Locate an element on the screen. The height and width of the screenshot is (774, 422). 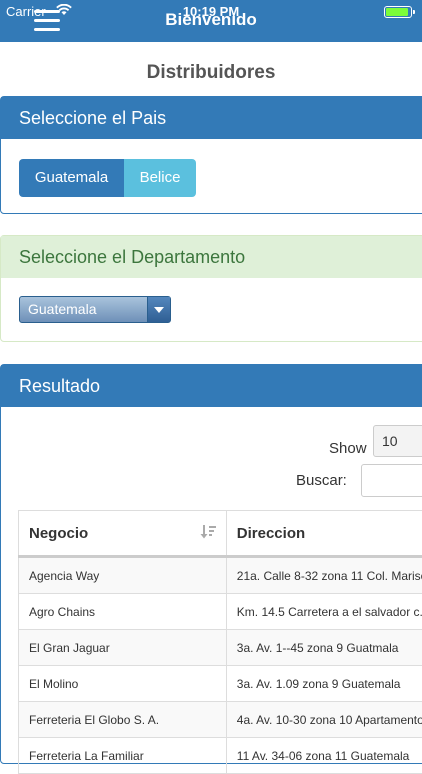
search-label: Buscar: is located at coordinates (321, 480).